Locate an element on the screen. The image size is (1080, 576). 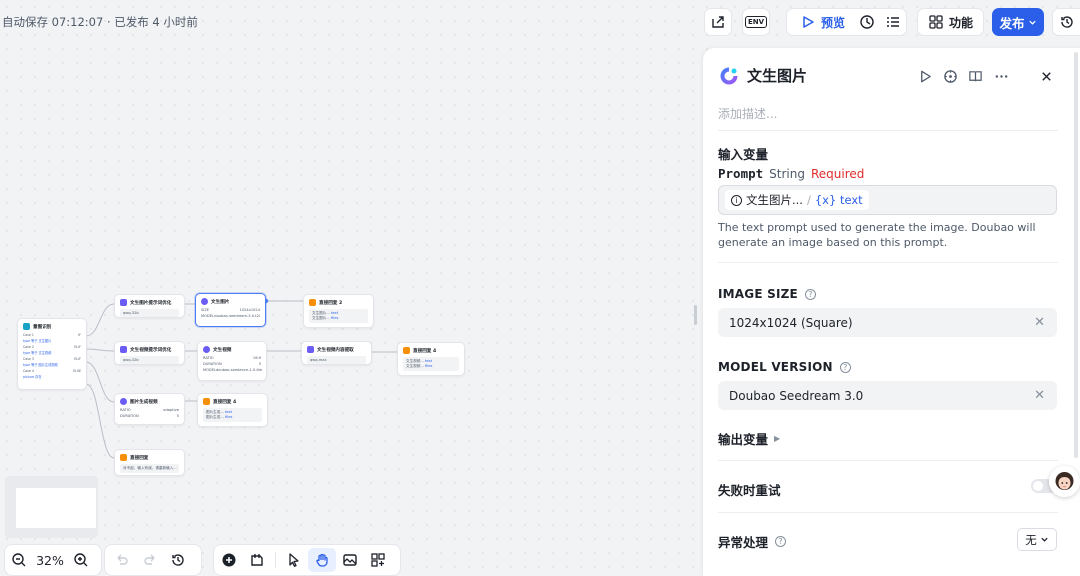
minimap is located at coordinates (51, 507).